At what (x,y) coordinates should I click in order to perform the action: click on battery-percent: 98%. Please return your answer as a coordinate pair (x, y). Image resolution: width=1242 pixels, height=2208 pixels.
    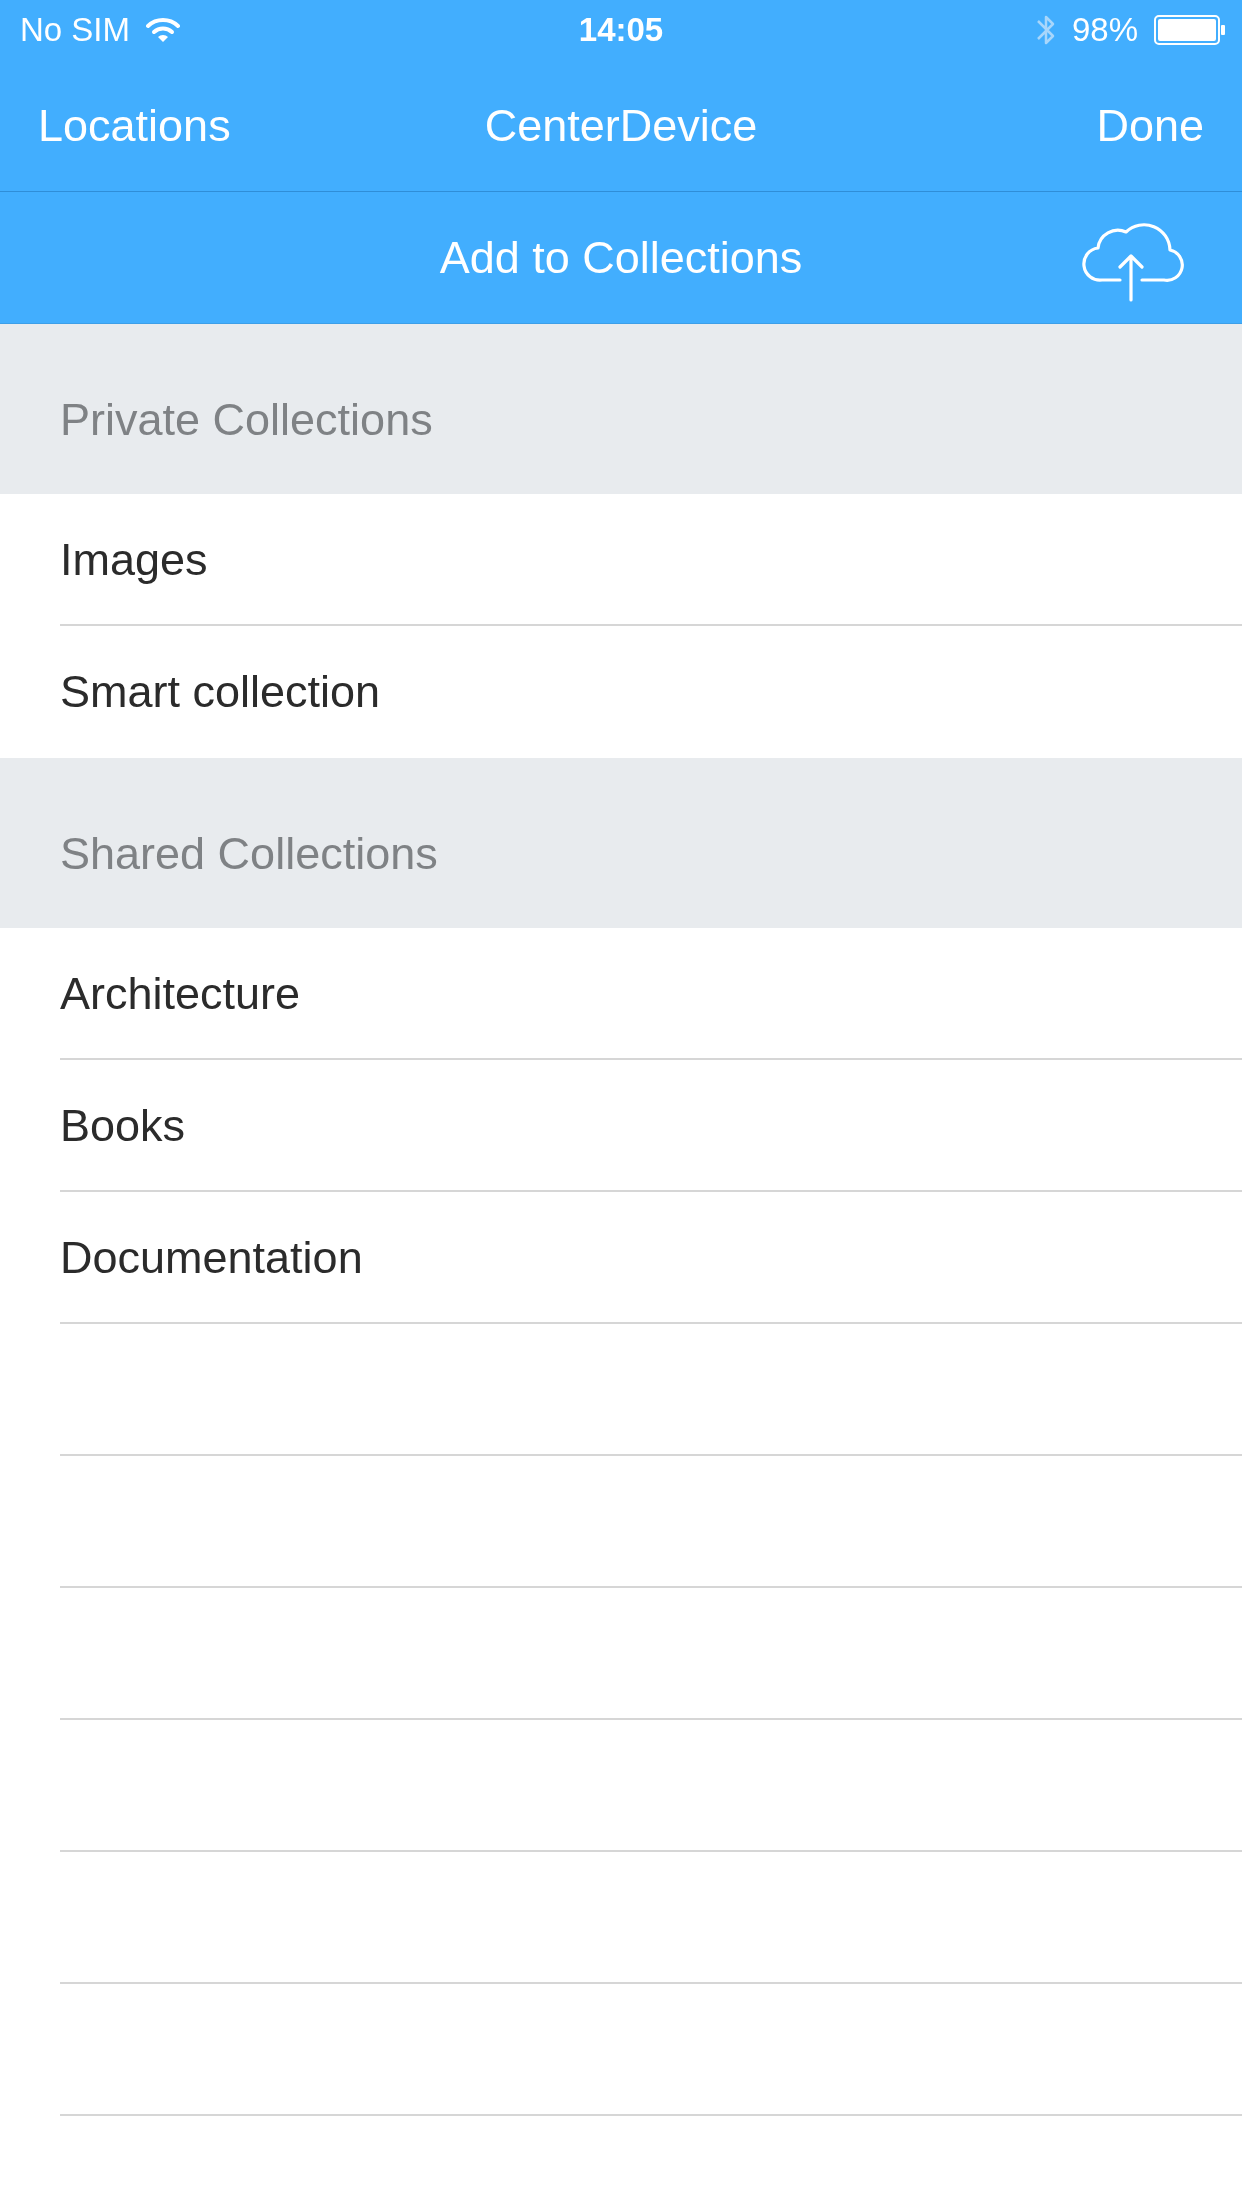
    Looking at the image, I should click on (1104, 30).